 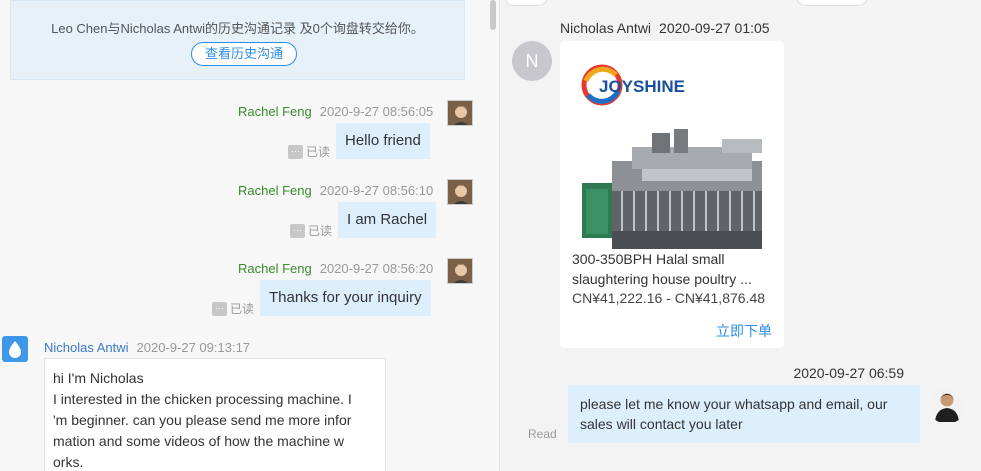 I want to click on logo-text: JOYSHINE, so click(x=642, y=86).